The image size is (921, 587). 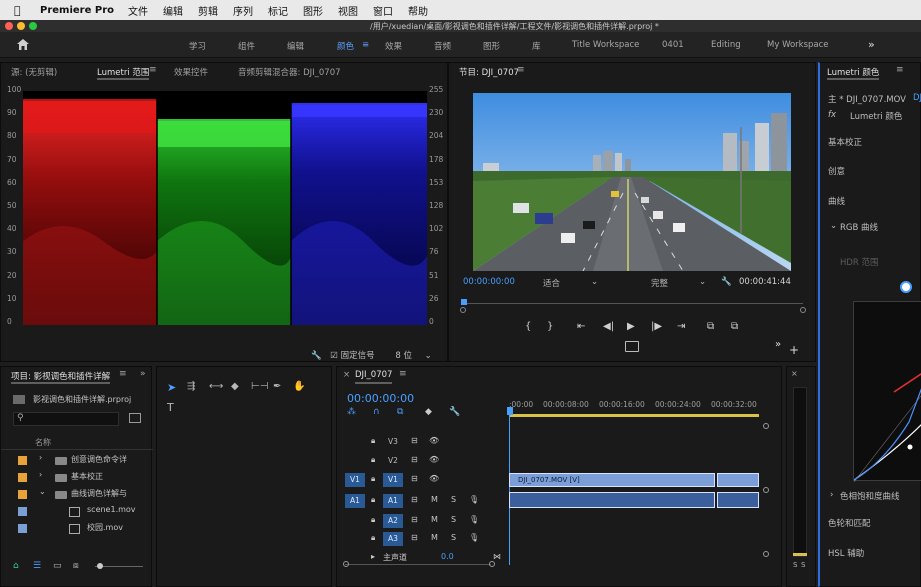 I want to click on tab-lumetri-color: Lumetri 颜色, so click(x=853, y=73).